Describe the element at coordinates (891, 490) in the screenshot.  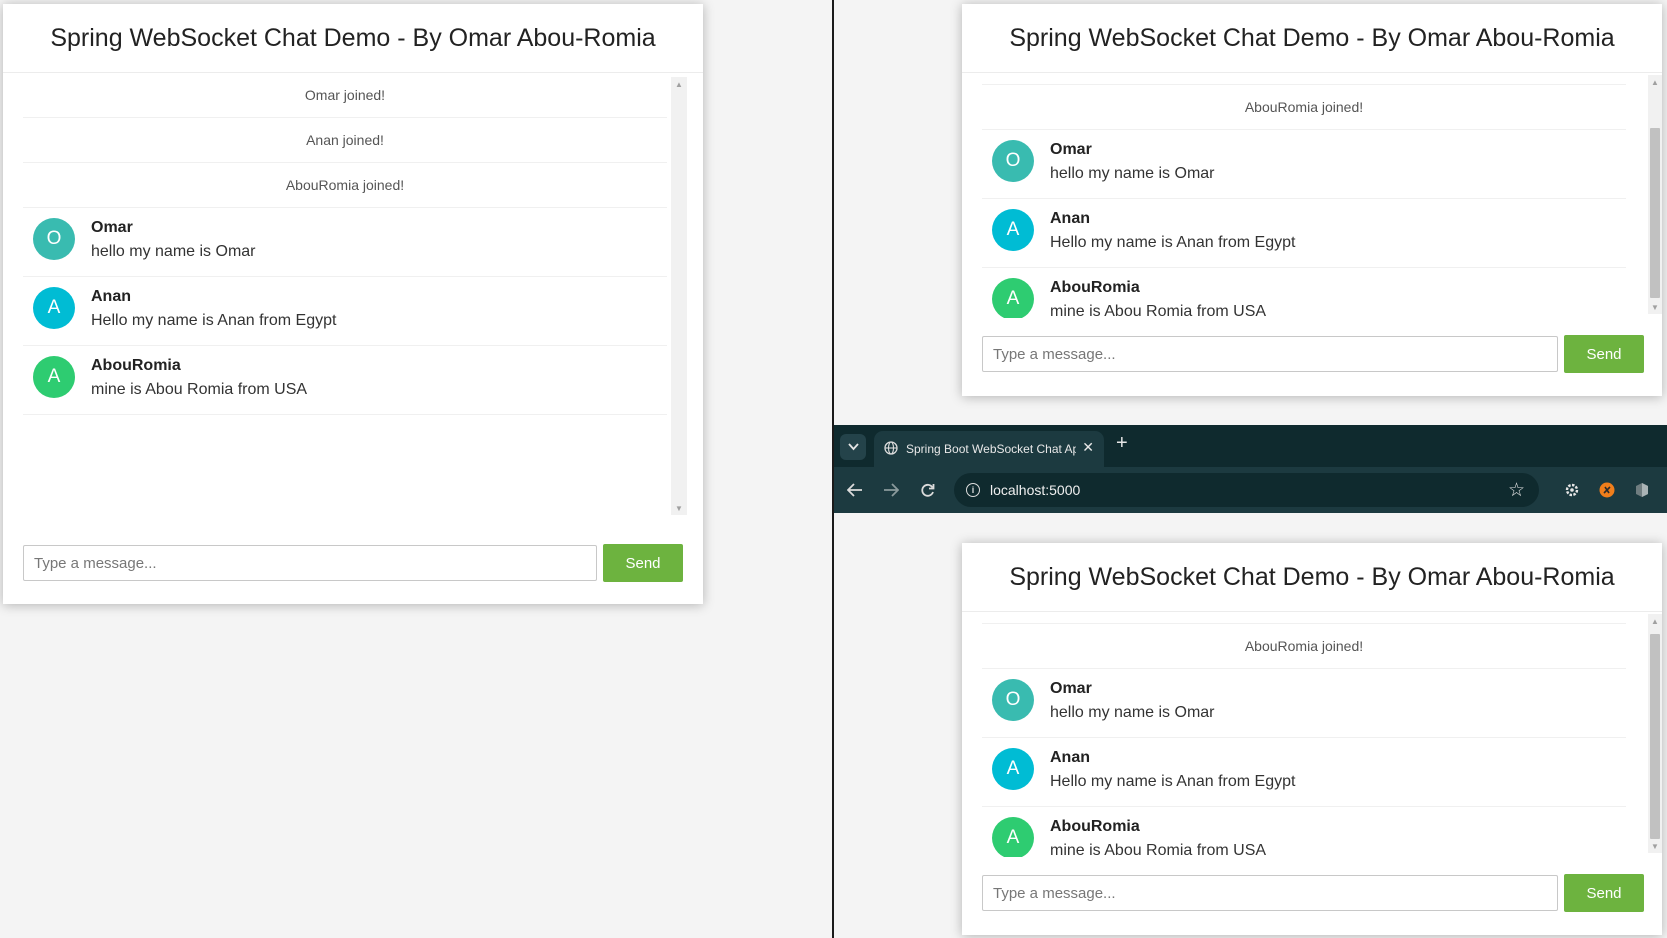
I see `arrow-right-icon` at that location.